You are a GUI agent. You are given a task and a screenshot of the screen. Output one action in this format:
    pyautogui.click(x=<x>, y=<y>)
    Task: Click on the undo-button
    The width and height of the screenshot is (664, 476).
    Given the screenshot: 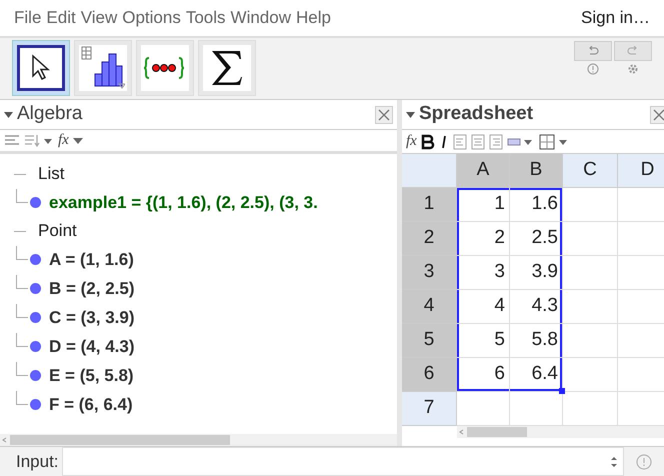 What is the action you would take?
    pyautogui.click(x=593, y=51)
    